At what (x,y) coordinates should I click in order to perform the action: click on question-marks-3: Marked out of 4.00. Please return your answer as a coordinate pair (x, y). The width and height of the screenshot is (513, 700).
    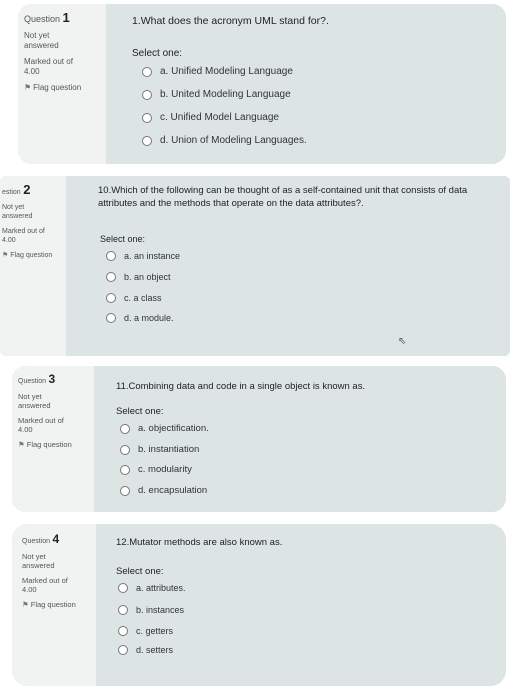
    Looking at the image, I should click on (41, 425).